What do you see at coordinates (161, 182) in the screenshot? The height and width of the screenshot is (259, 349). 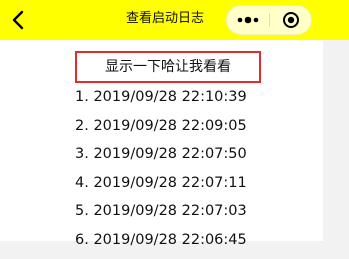 I see `log-entry: 4. 2019/09/28 22:07:11` at bounding box center [161, 182].